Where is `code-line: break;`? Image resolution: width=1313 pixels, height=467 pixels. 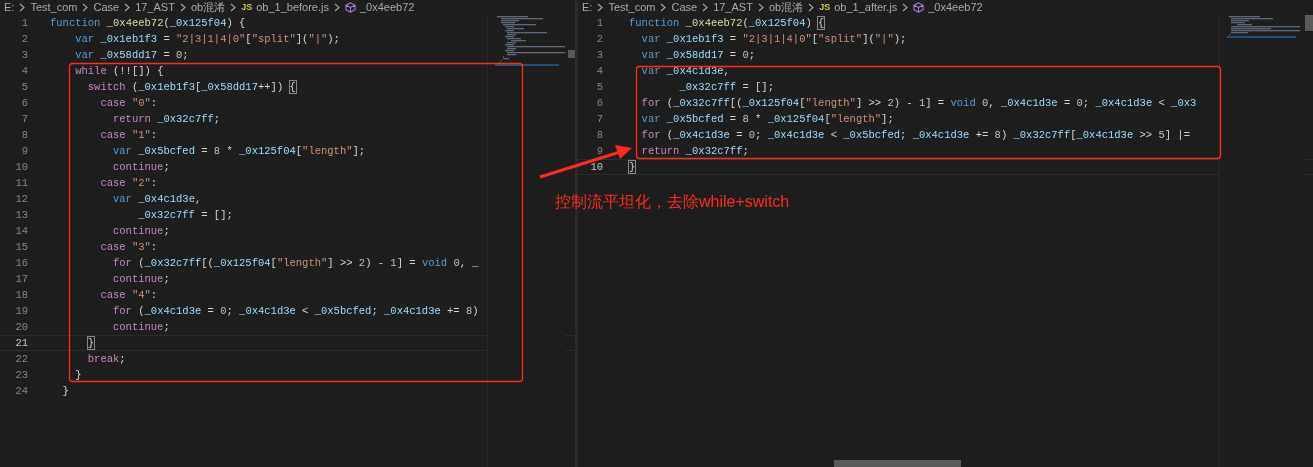
code-line: break; is located at coordinates (106, 359).